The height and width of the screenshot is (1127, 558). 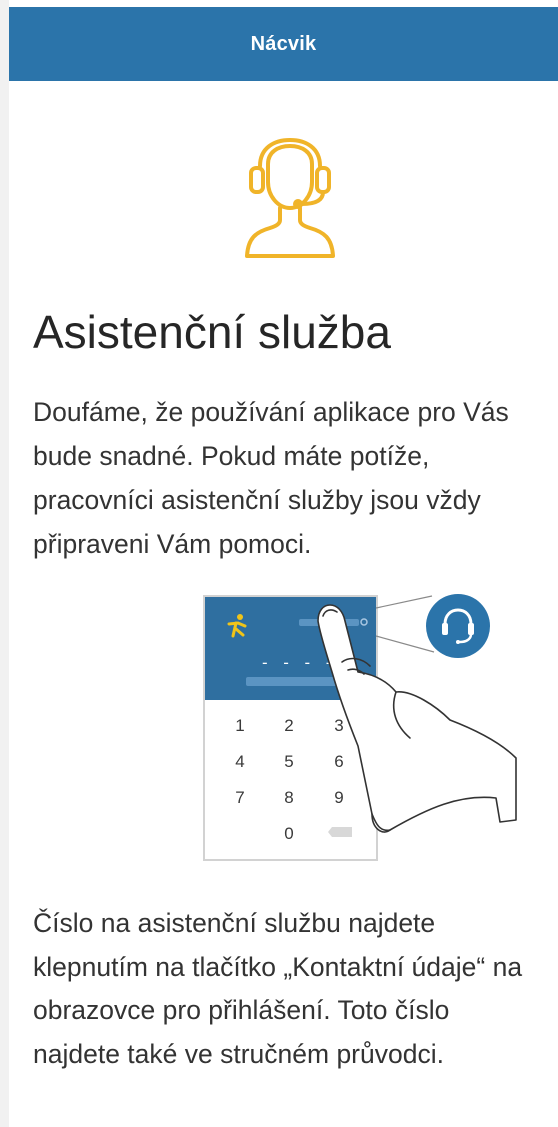 I want to click on keypad-key-5: 5, so click(x=288, y=761).